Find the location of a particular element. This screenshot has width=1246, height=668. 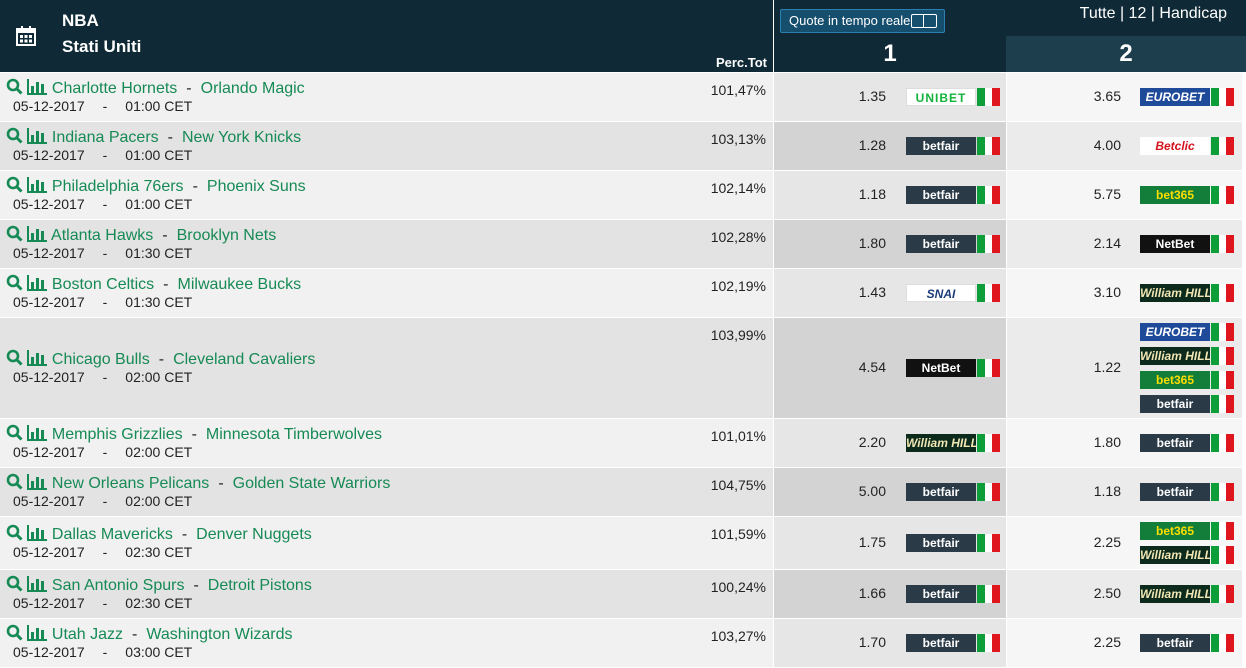

away-team-link: Washington Wizards is located at coordinates (219, 634).